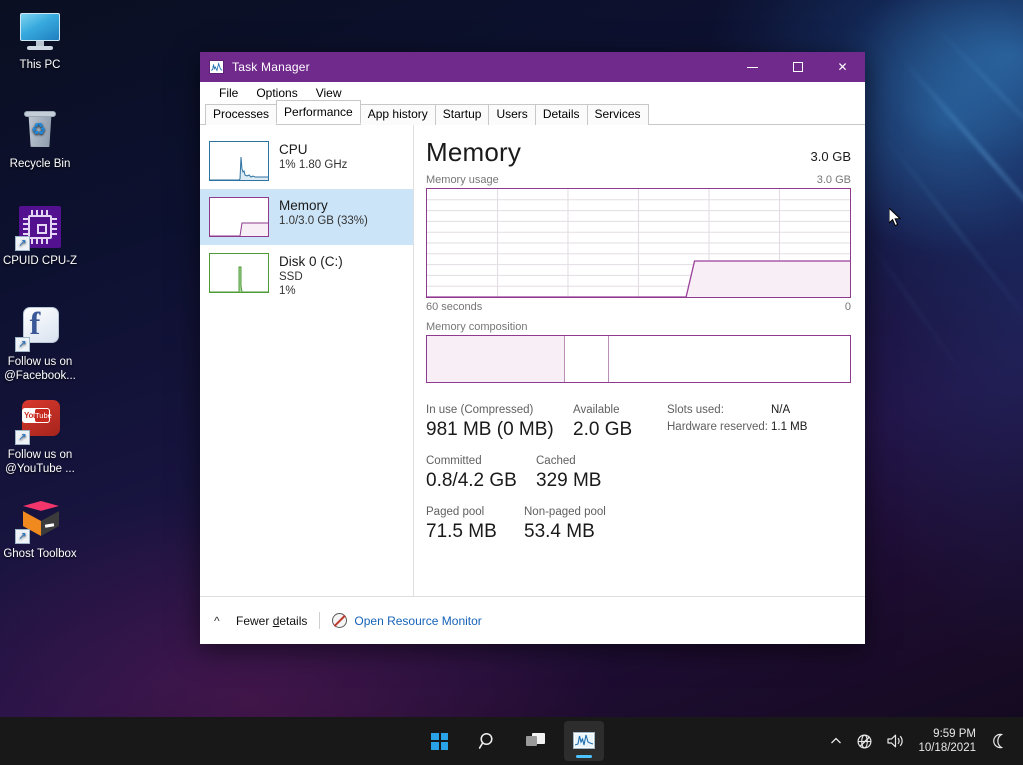  I want to click on recycle-bin-icon: ♻, so click(40, 130).